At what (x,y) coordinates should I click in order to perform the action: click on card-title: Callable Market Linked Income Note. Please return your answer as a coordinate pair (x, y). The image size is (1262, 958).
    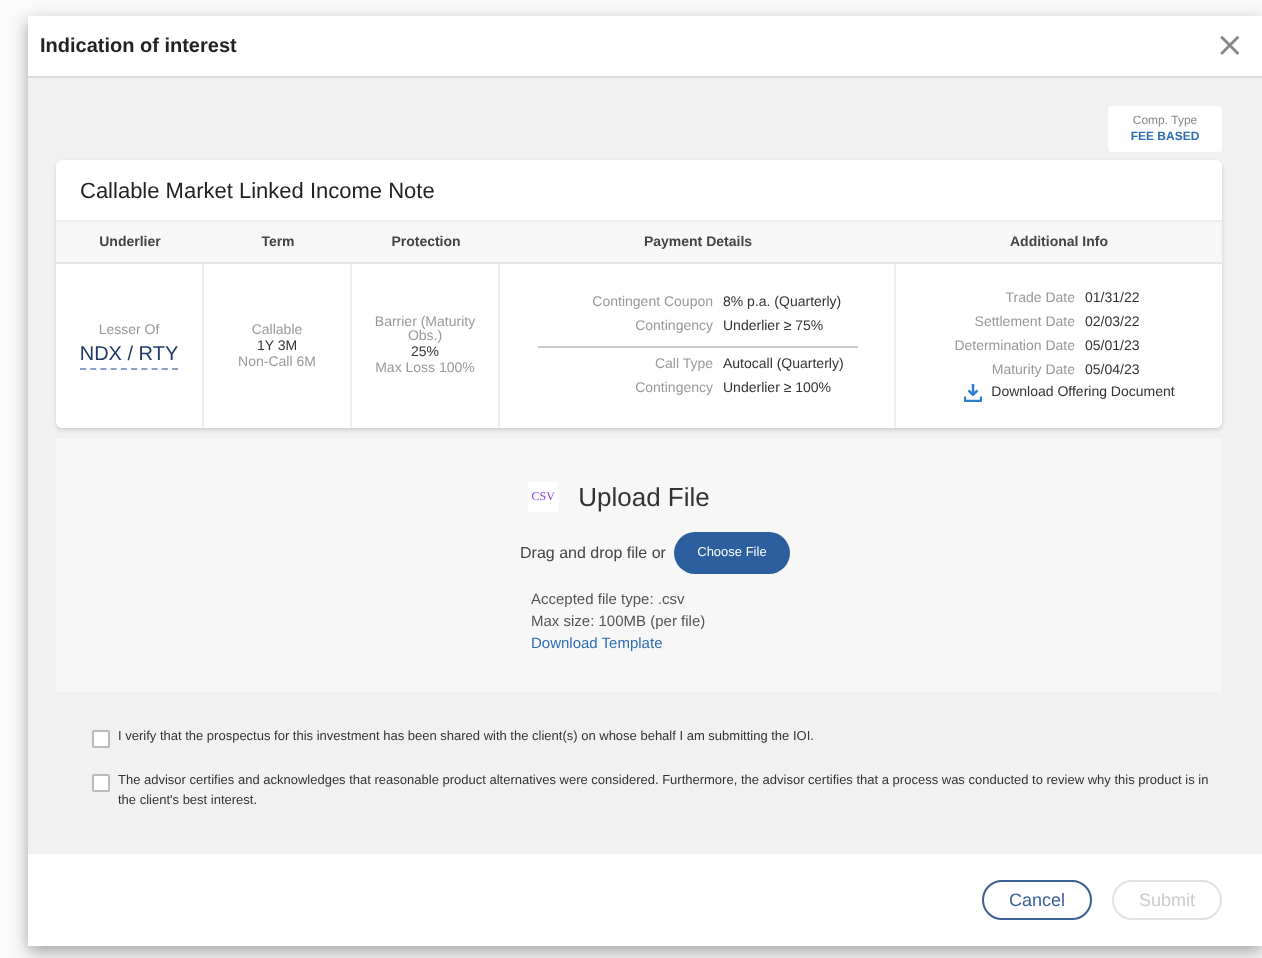
    Looking at the image, I should click on (257, 192).